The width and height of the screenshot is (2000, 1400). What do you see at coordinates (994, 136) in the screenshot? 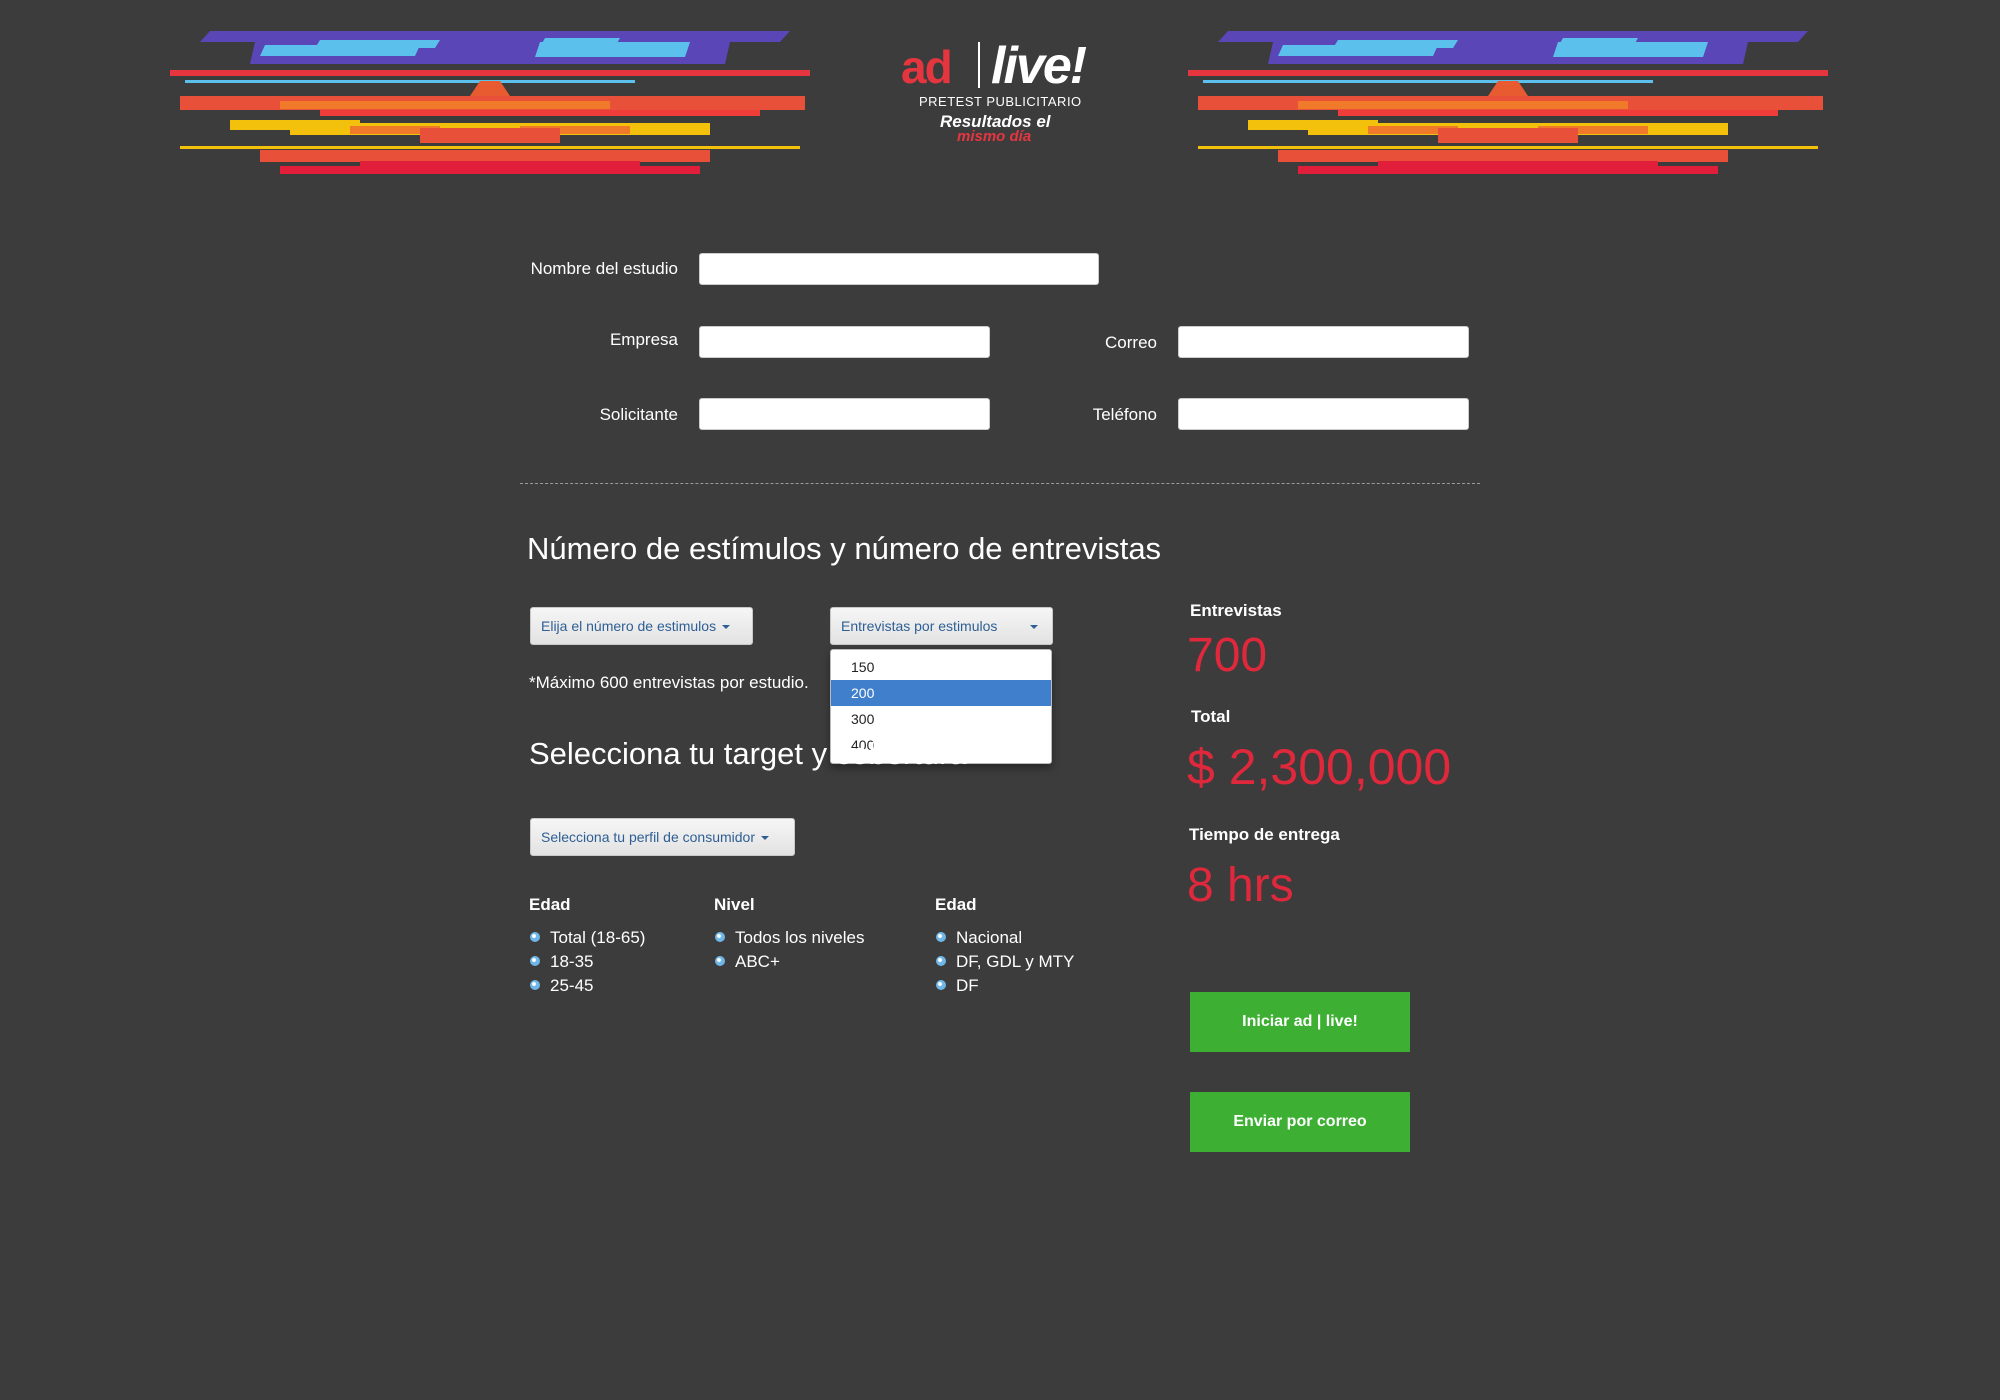
I see `logo-mismo-dia: mismo día` at bounding box center [994, 136].